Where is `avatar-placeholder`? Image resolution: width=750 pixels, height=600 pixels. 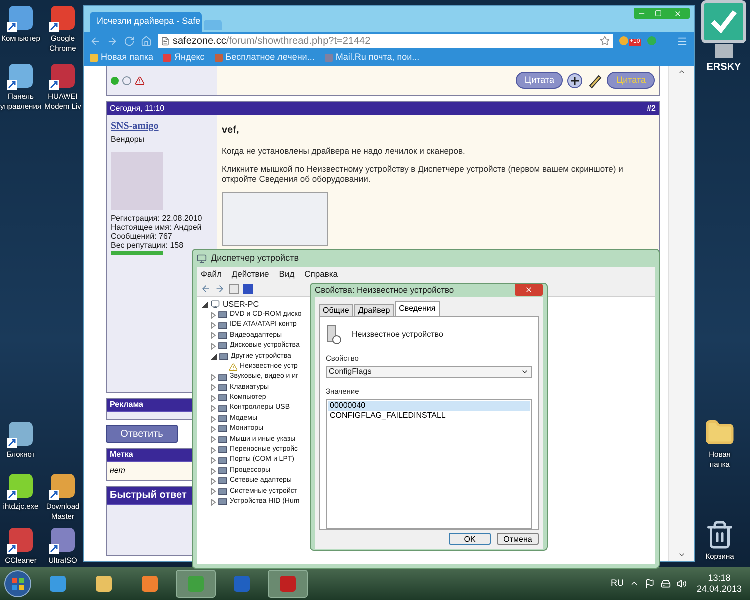
avatar-placeholder is located at coordinates (137, 181).